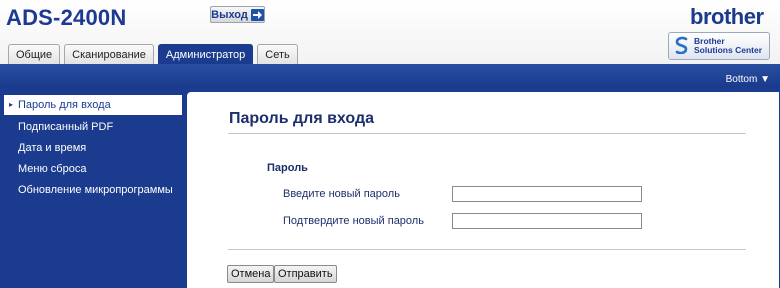 This screenshot has width=780, height=288. What do you see at coordinates (64, 105) in the screenshot?
I see `sidebar-item-label: Пароль для входа` at bounding box center [64, 105].